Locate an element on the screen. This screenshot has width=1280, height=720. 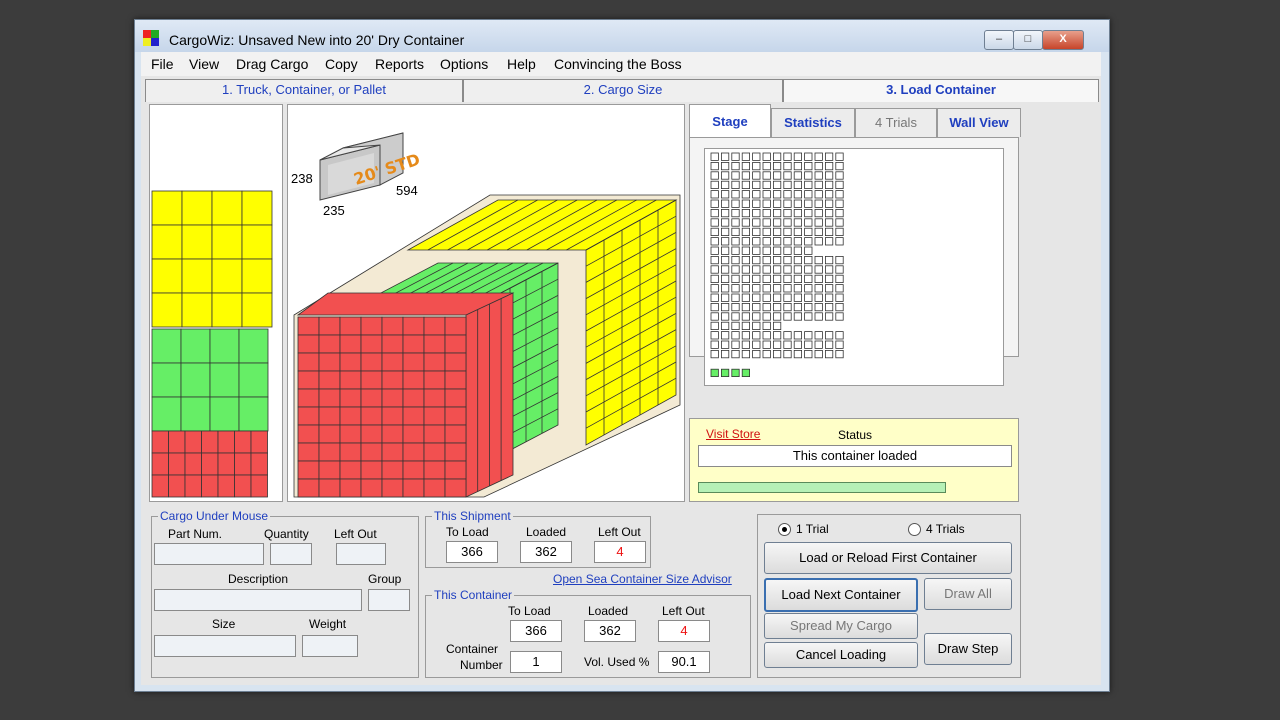
tab-cargo-size: 2. Cargo Size is located at coordinates (623, 90).